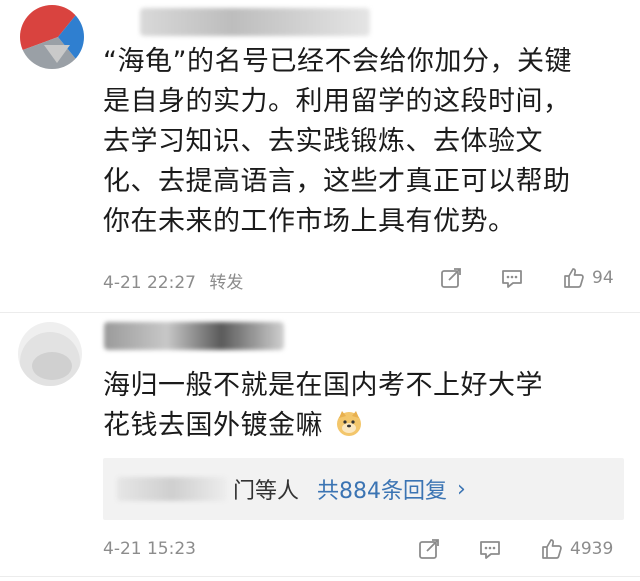  Describe the element at coordinates (309, 221) in the screenshot. I see `comment-line: 你在未来的工作市场上具有优势。` at that location.